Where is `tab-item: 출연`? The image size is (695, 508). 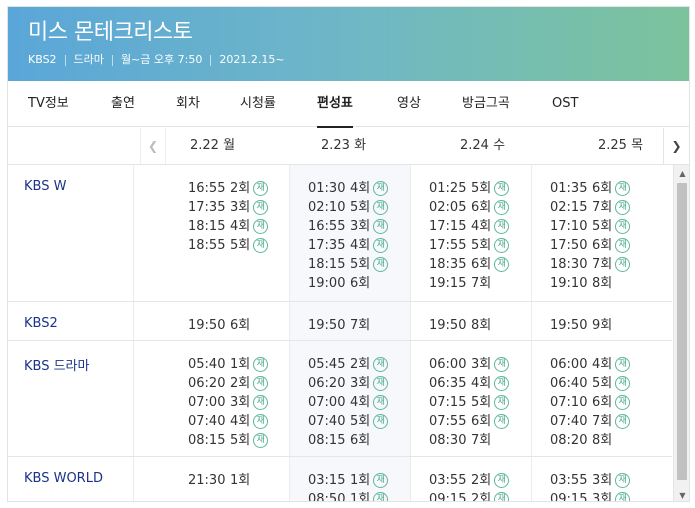 tab-item: 출연 is located at coordinates (123, 104).